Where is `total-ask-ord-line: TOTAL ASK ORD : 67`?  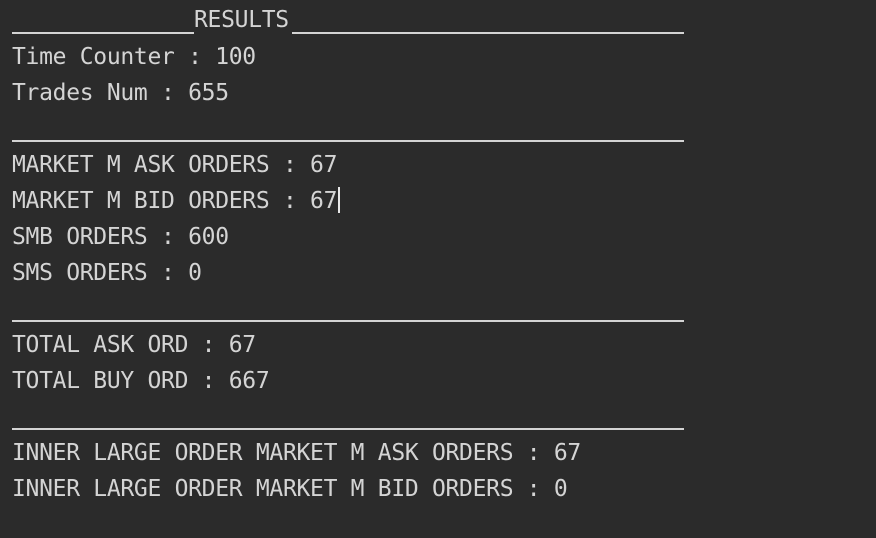
total-ask-ord-line: TOTAL ASK ORD : 67 is located at coordinates (134, 345).